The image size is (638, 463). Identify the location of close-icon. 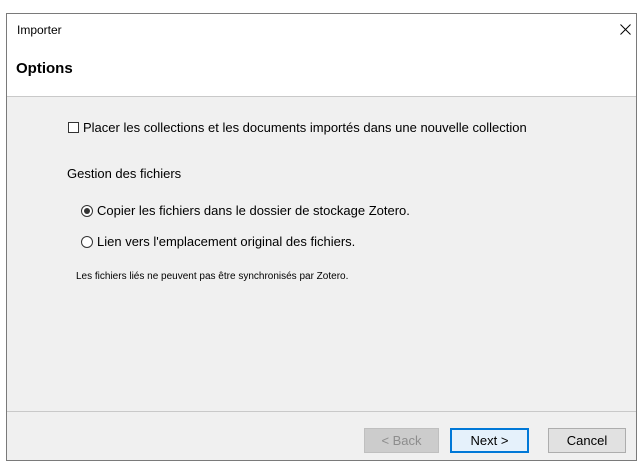
(625, 29).